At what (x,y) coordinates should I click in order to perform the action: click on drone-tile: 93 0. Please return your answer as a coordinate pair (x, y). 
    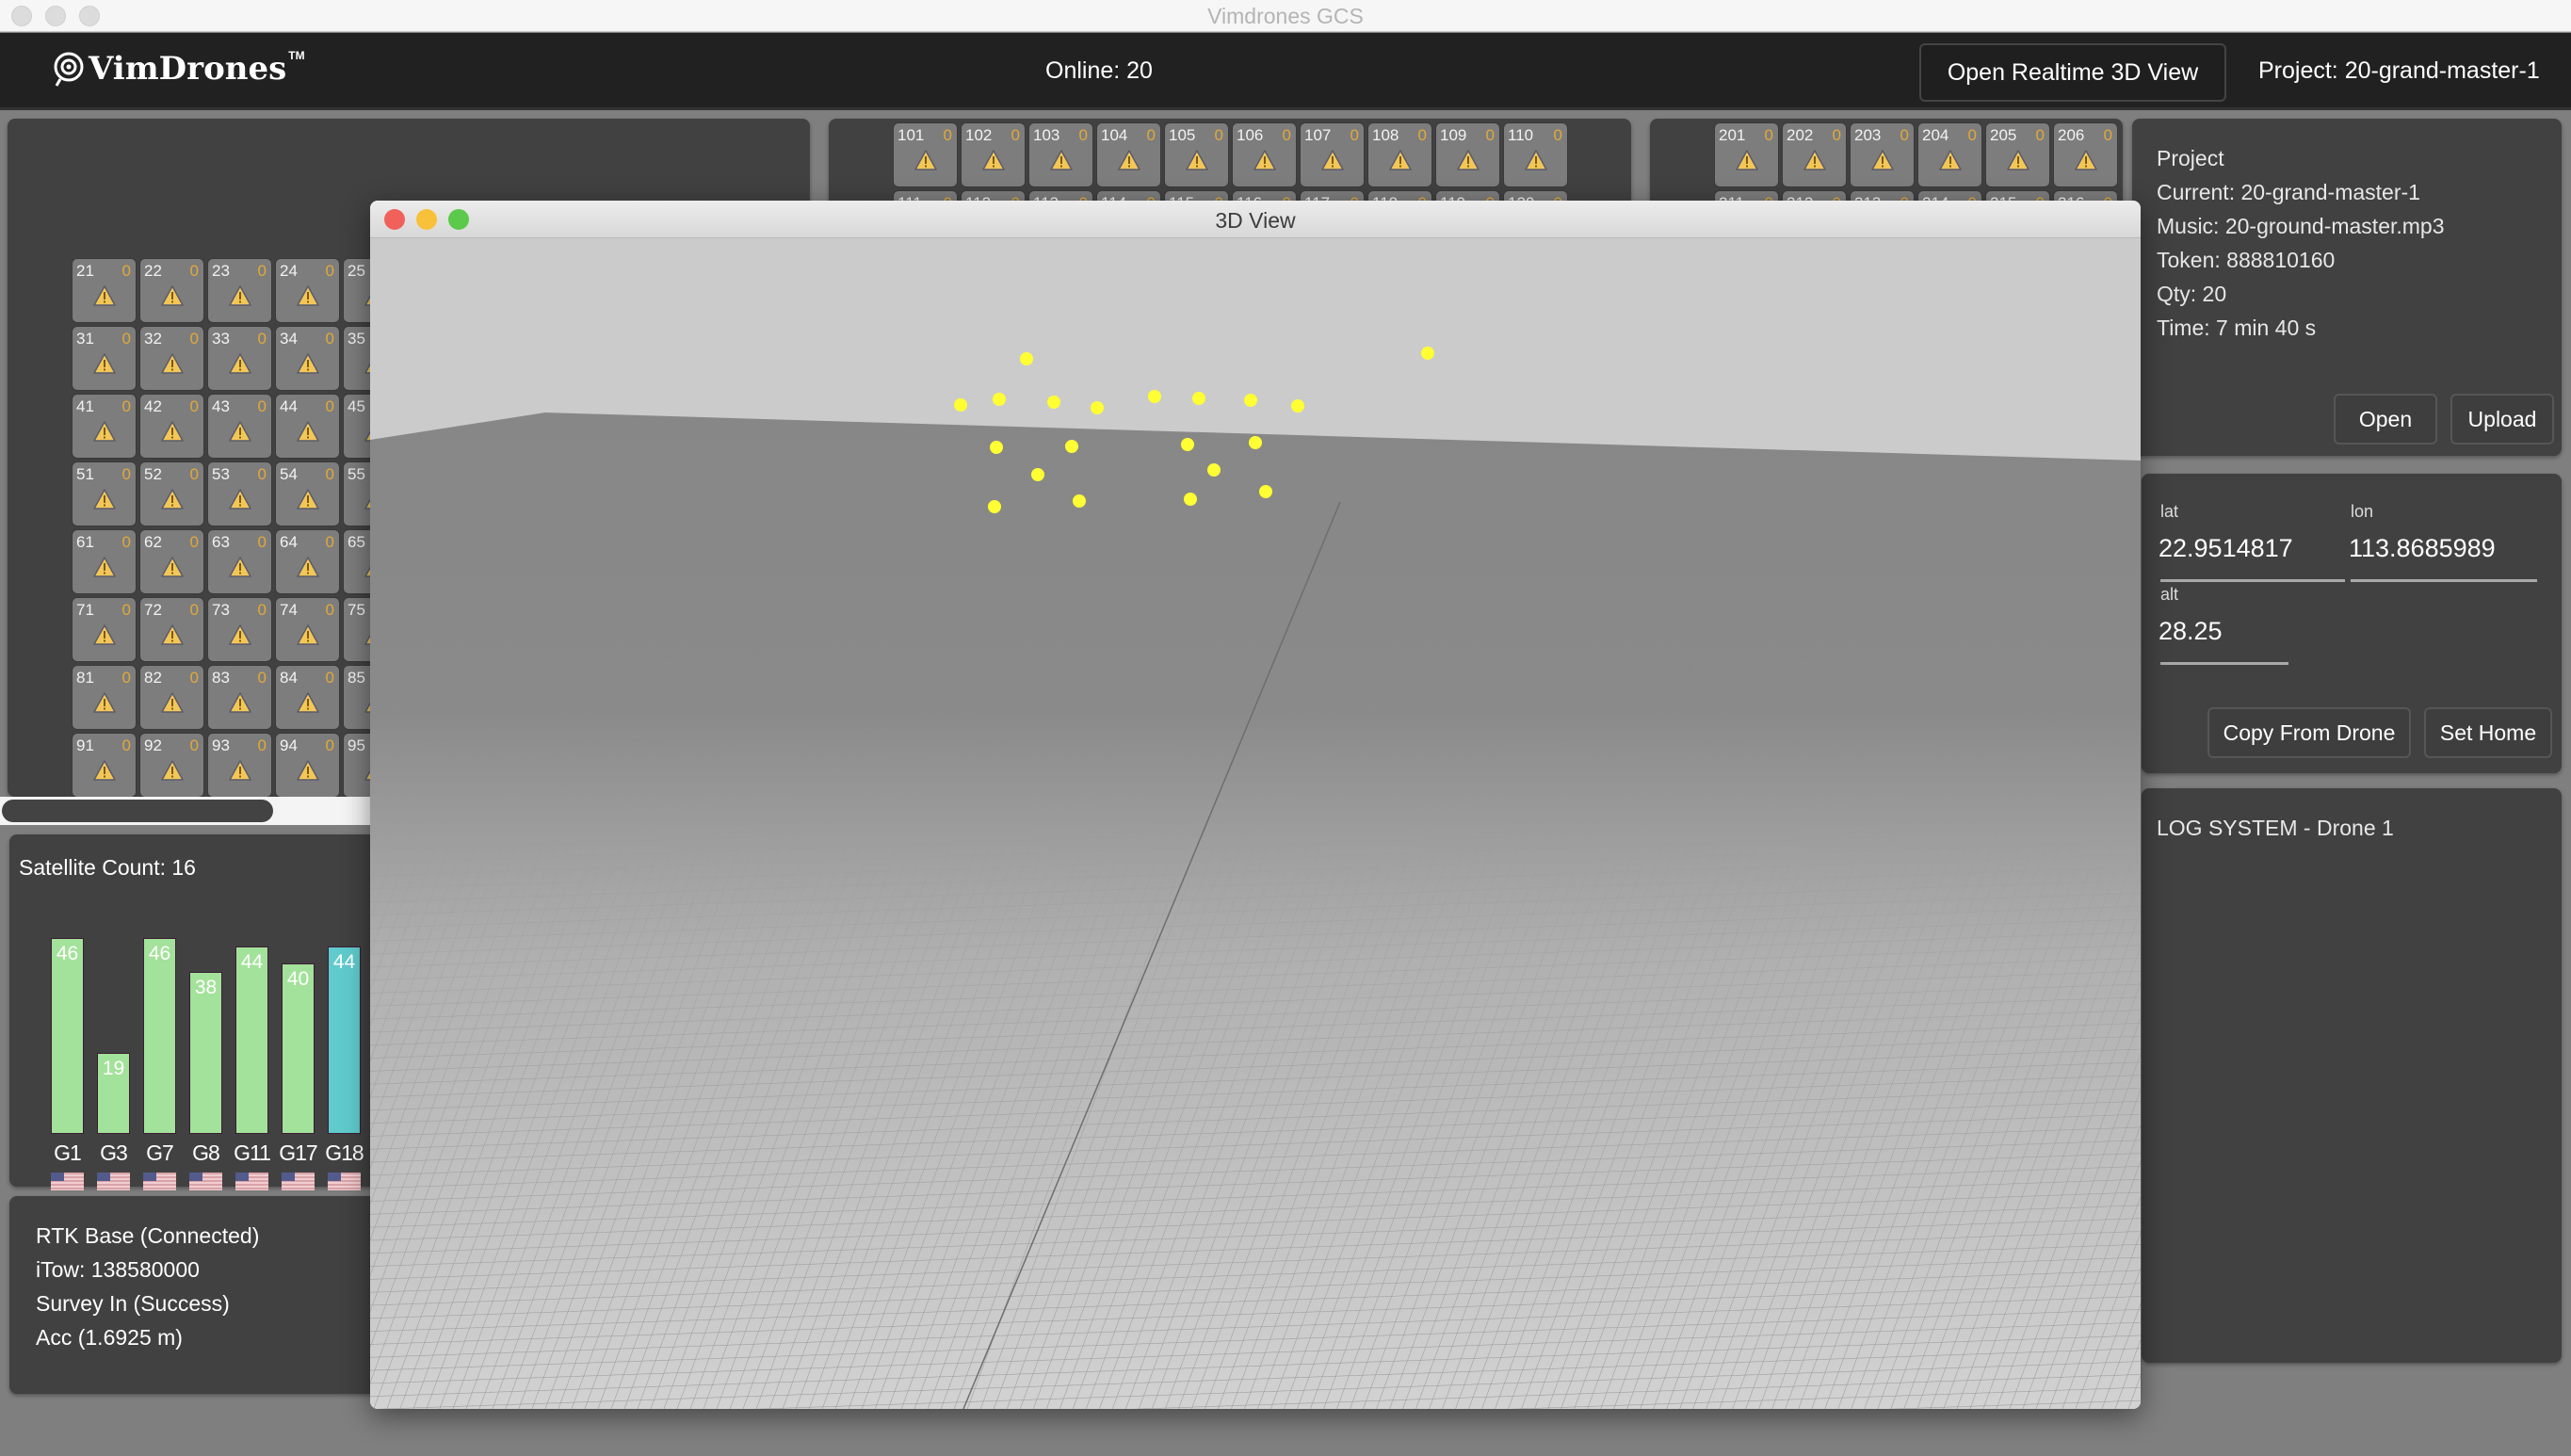
    Looking at the image, I should click on (239, 765).